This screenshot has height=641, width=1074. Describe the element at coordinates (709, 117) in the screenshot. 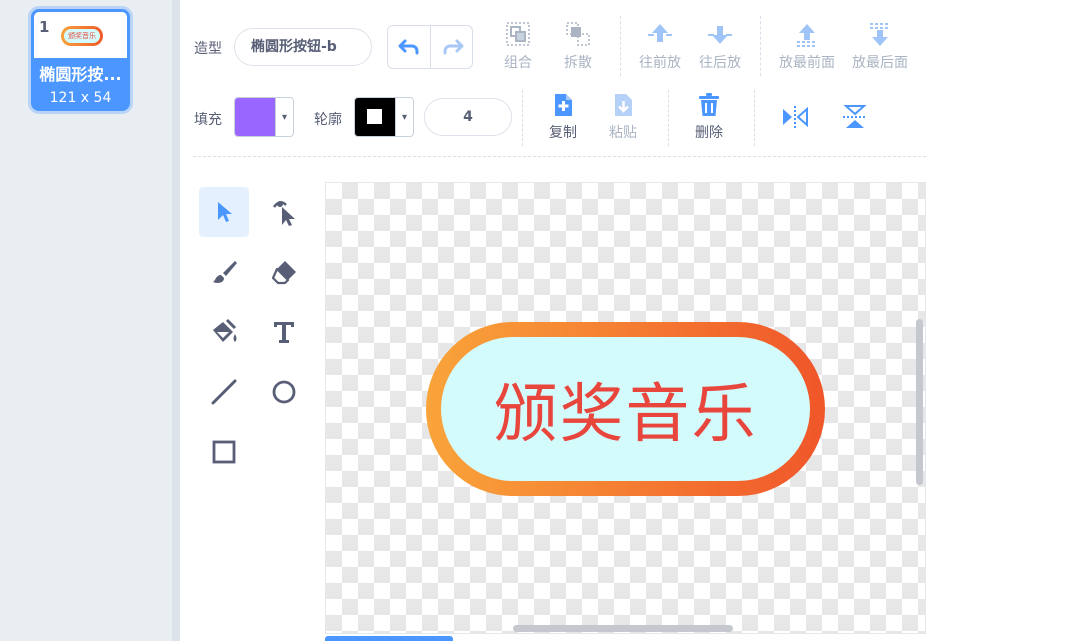

I see `delete-button: 删除` at that location.